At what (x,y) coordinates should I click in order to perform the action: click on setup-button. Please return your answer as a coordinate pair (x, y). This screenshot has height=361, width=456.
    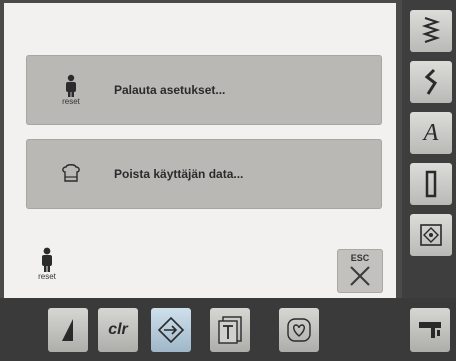
    Looking at the image, I should click on (171, 330).